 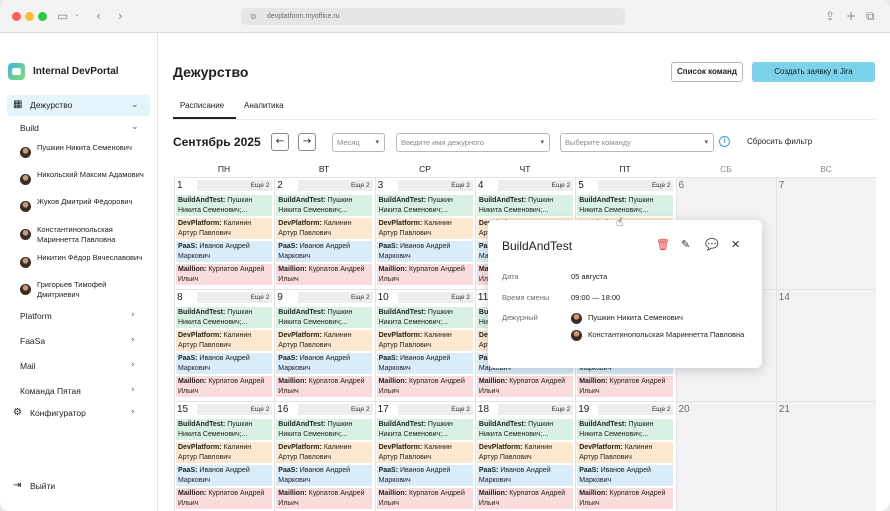 What do you see at coordinates (16, 16) in the screenshot?
I see `close-window-button` at bounding box center [16, 16].